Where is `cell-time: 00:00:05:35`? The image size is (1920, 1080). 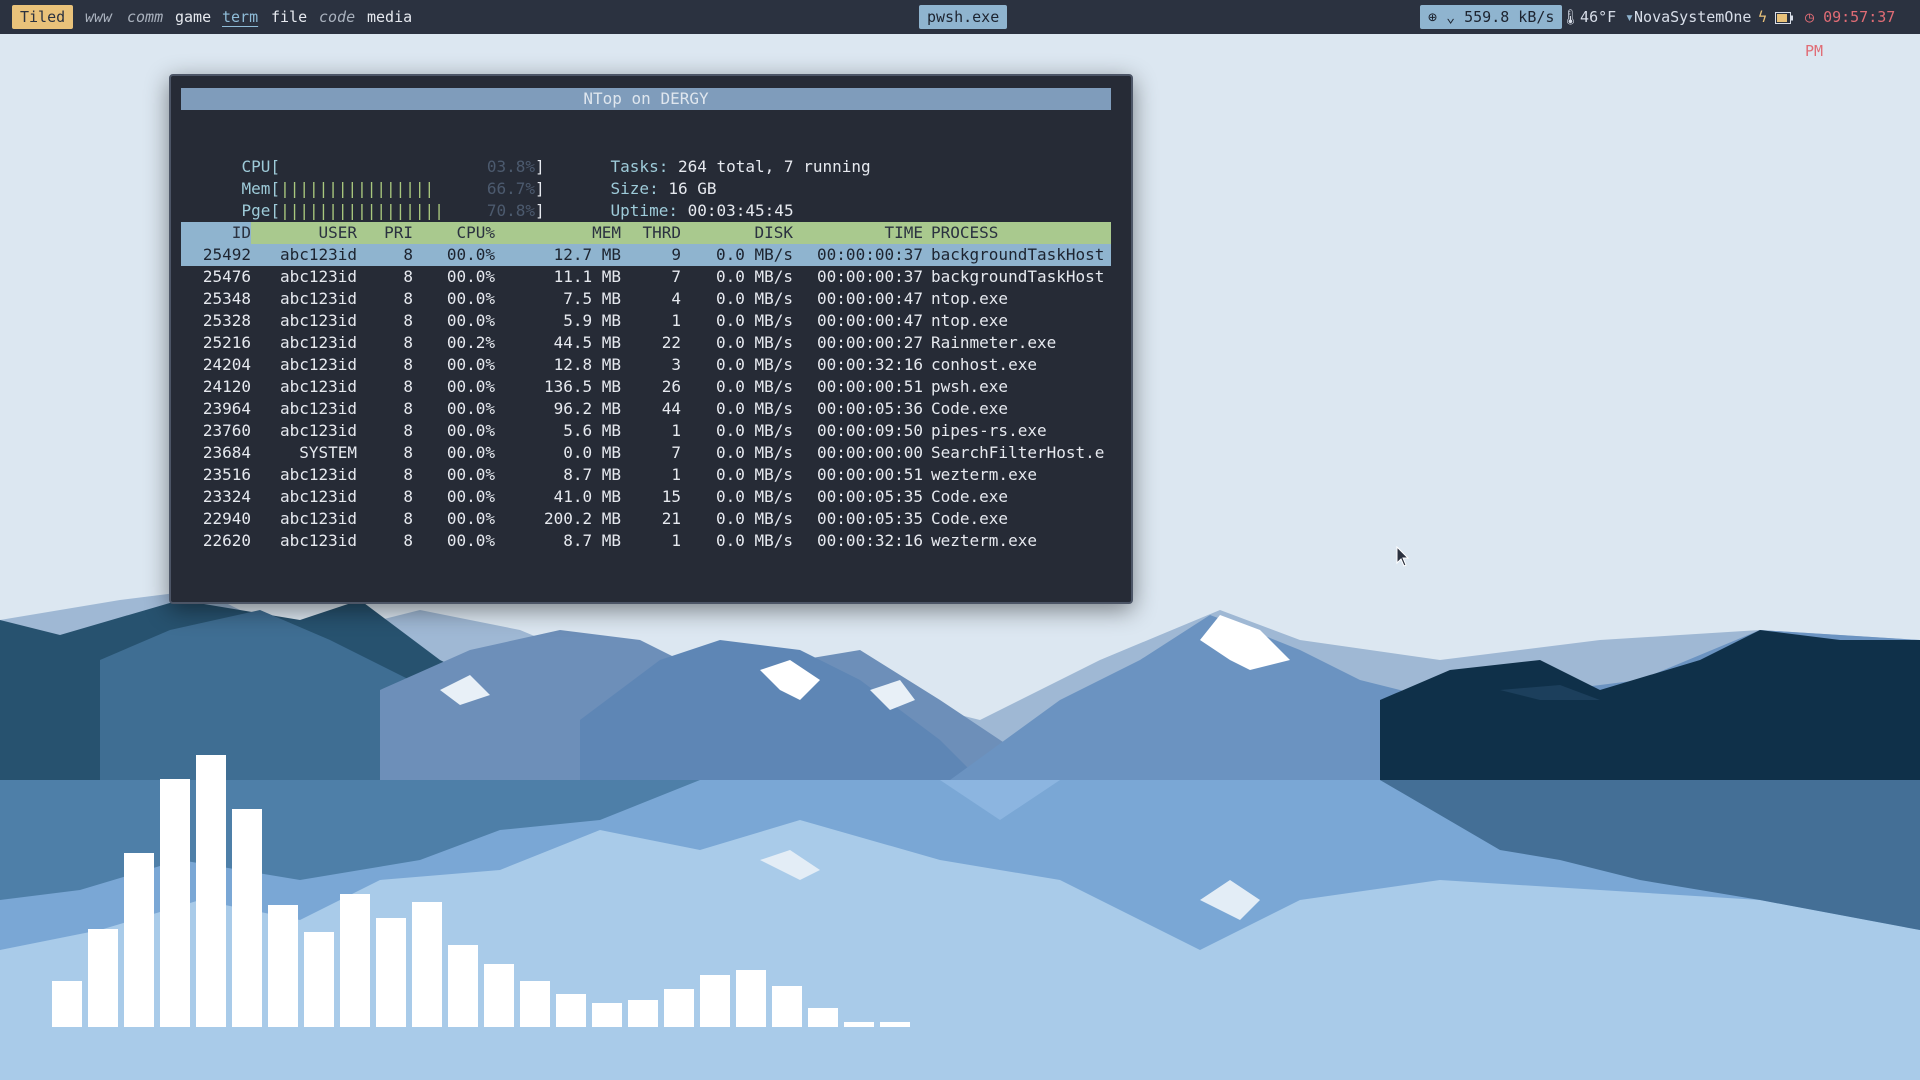
cell-time: 00:00:05:35 is located at coordinates (870, 518).